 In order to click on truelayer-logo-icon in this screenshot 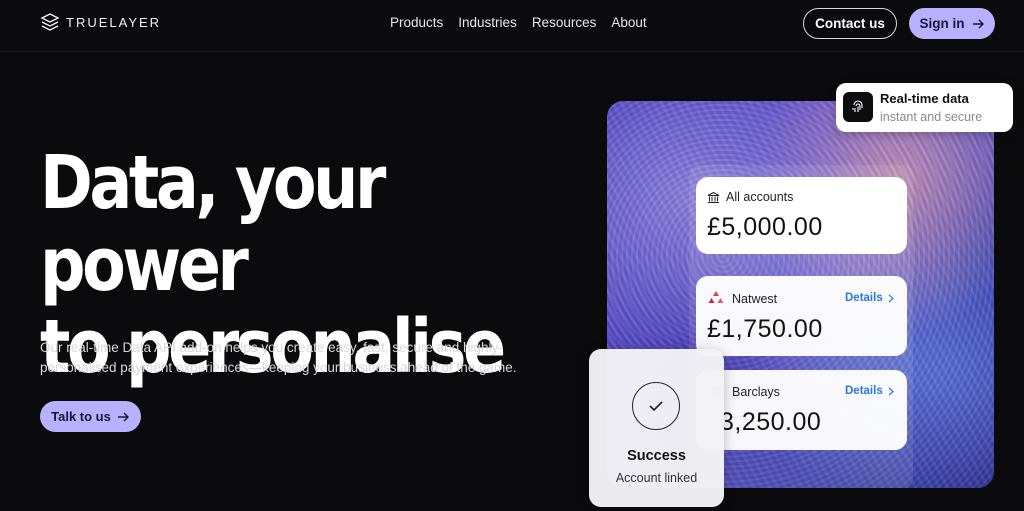, I will do `click(50, 22)`.